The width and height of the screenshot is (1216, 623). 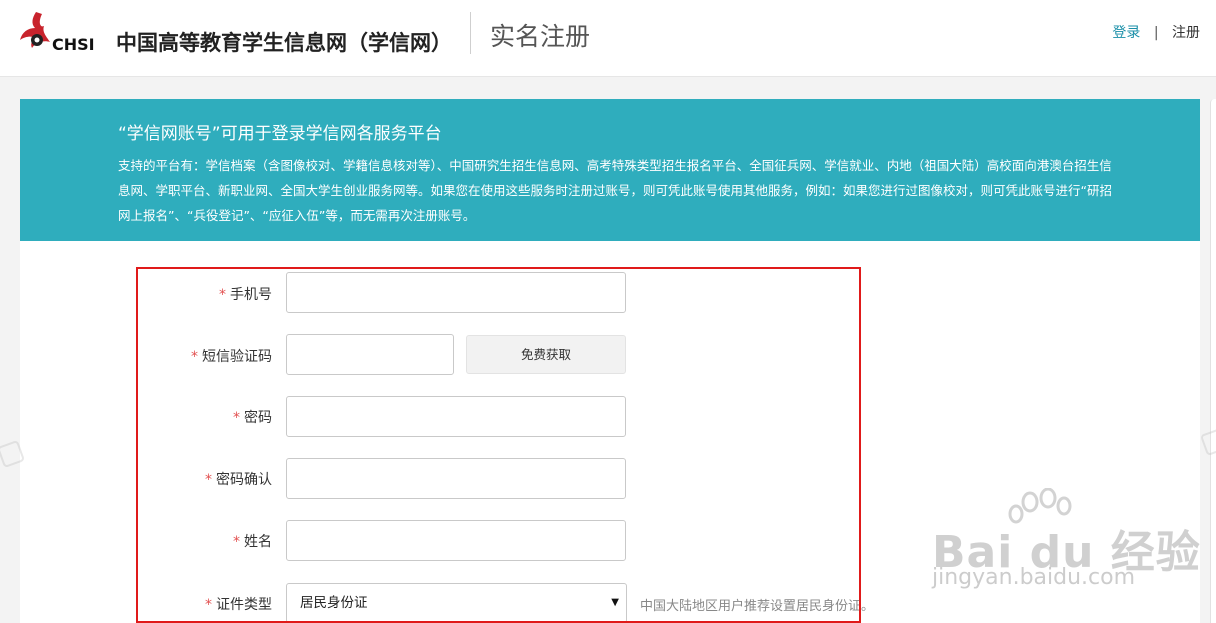 What do you see at coordinates (1126, 33) in the screenshot?
I see `login-link: 登录` at bounding box center [1126, 33].